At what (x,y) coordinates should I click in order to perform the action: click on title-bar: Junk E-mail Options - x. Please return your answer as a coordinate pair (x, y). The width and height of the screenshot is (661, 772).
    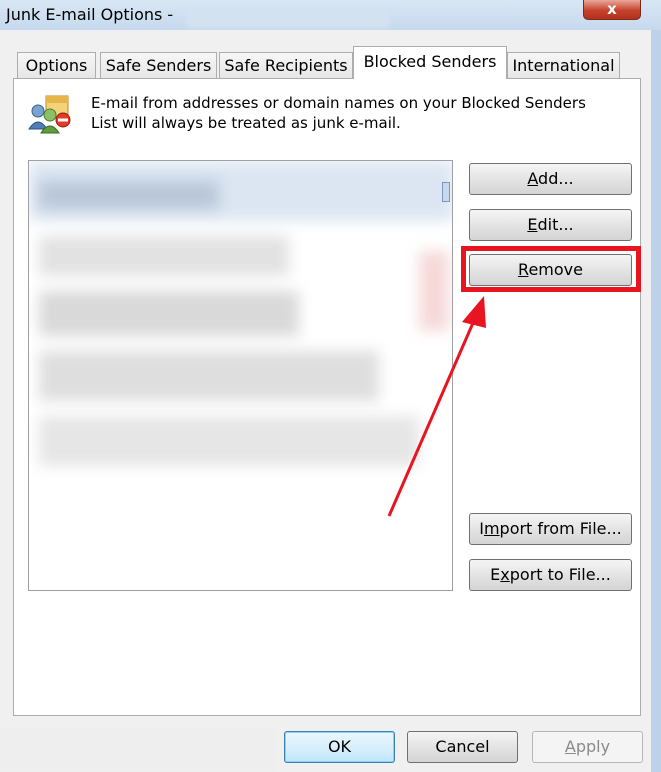
    Looking at the image, I should click on (330, 17).